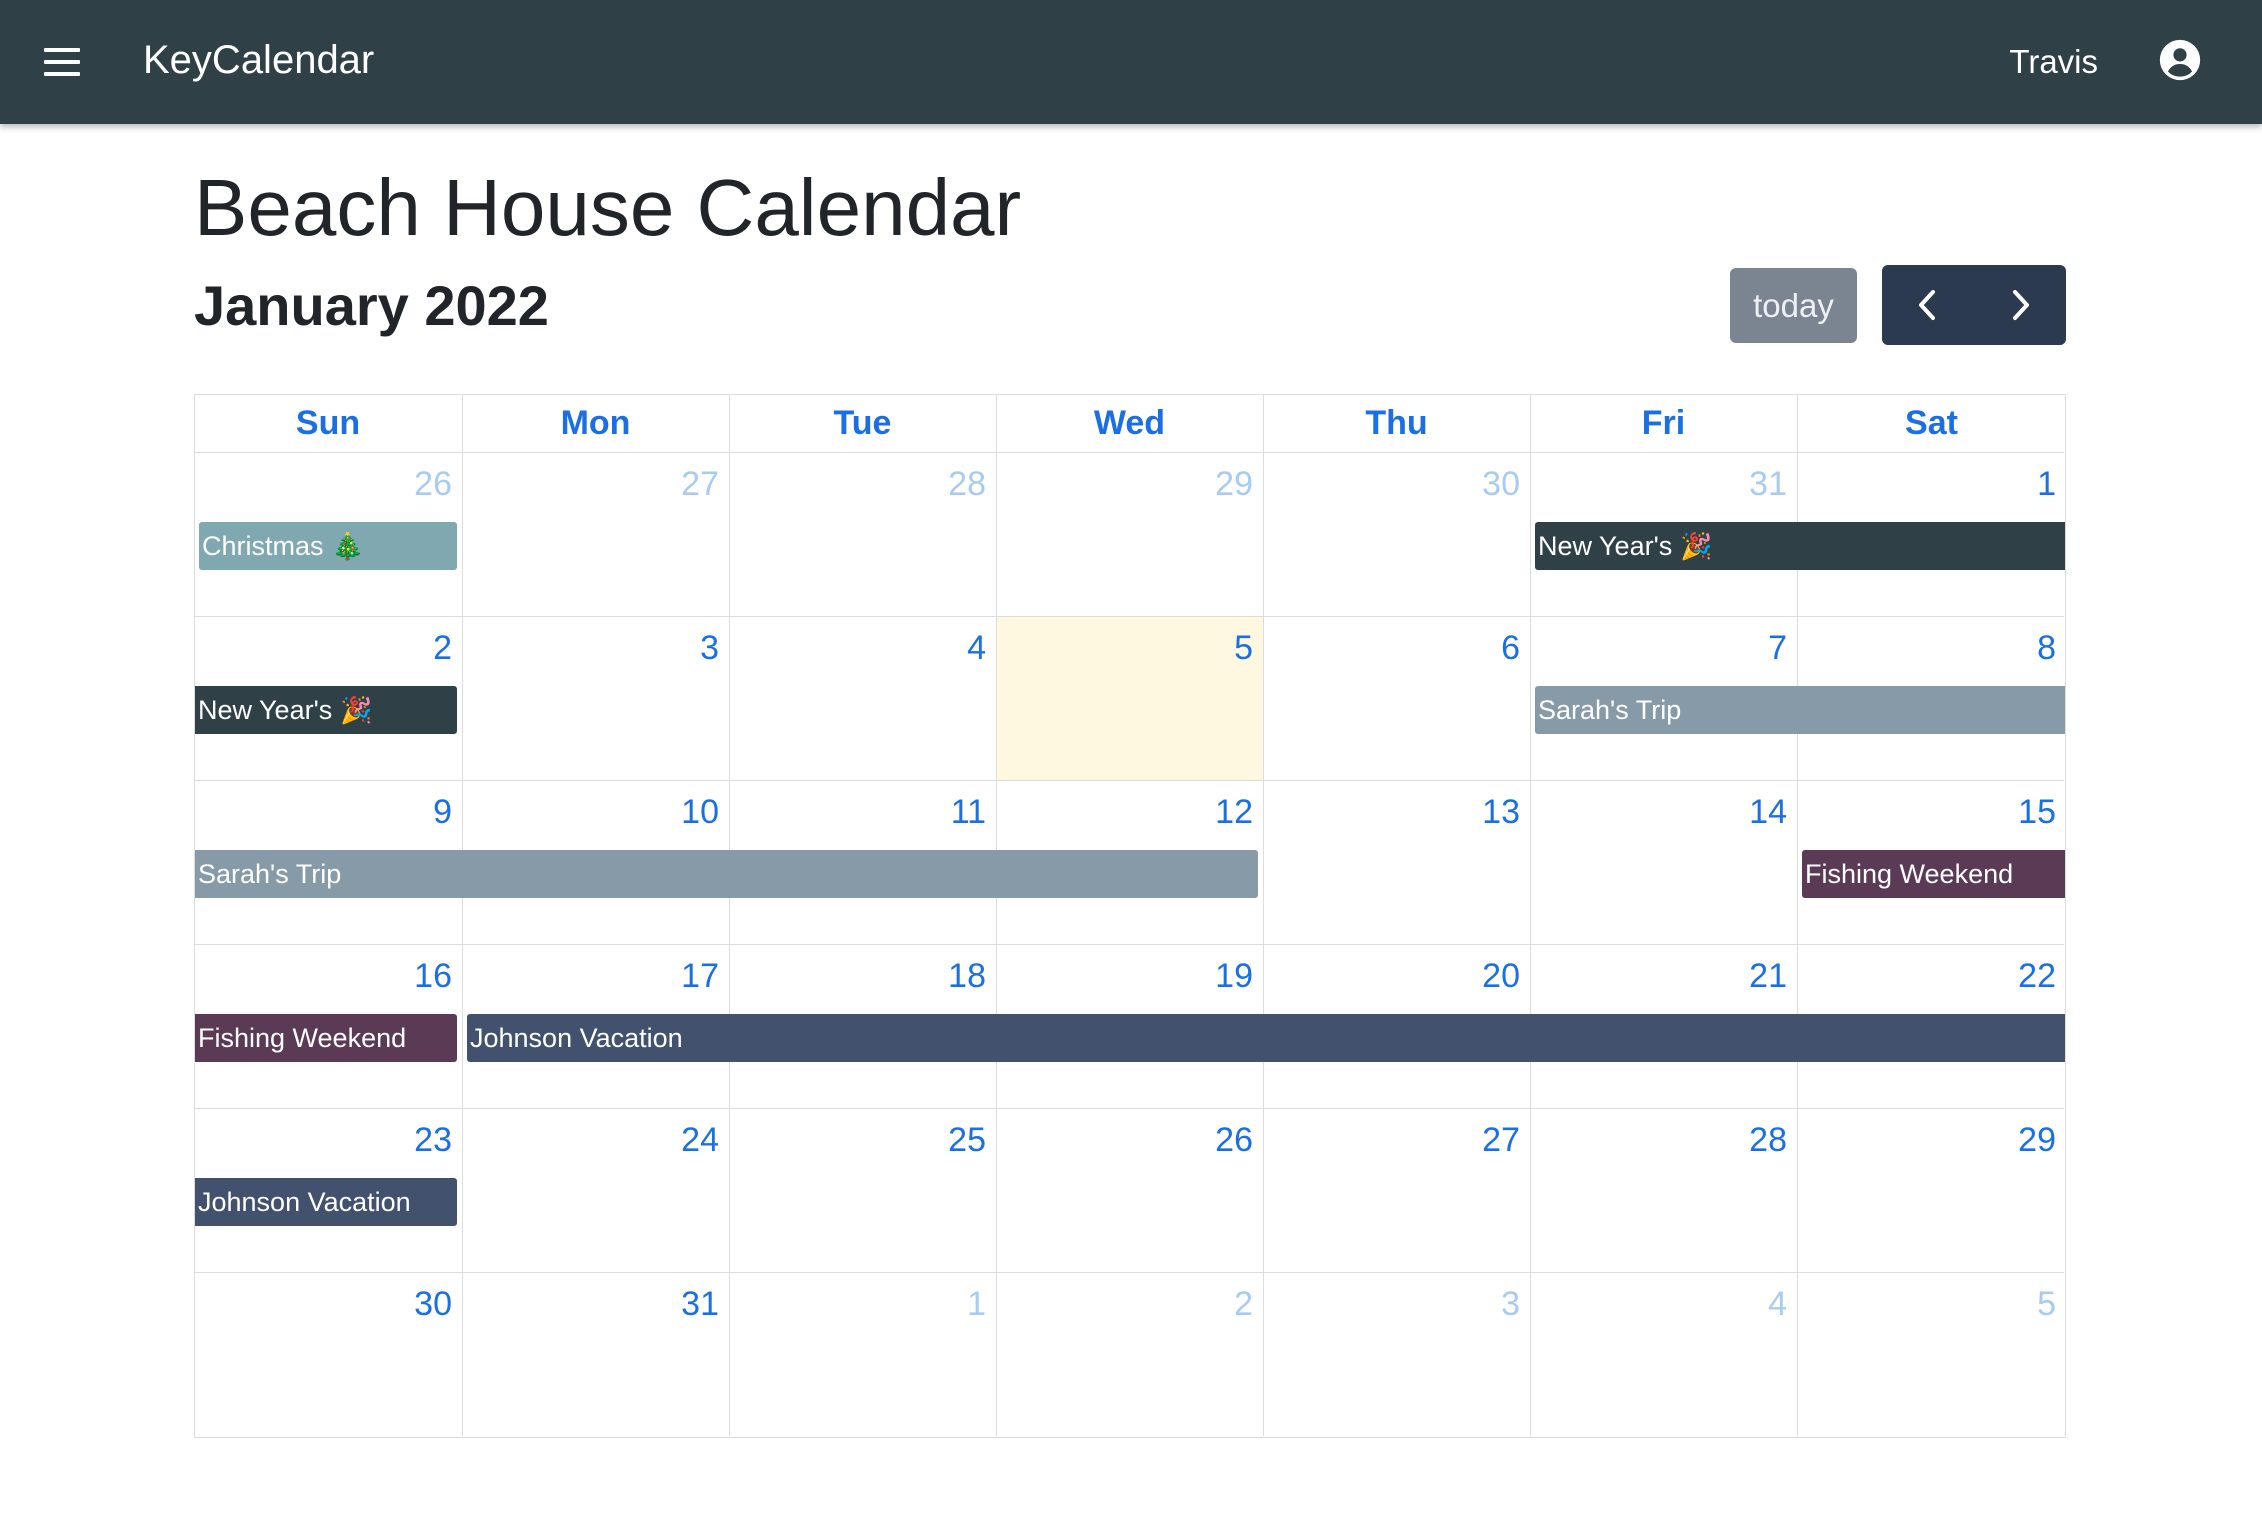 The width and height of the screenshot is (2262, 1540). What do you see at coordinates (1658, 648) in the screenshot?
I see `day-number: 7` at bounding box center [1658, 648].